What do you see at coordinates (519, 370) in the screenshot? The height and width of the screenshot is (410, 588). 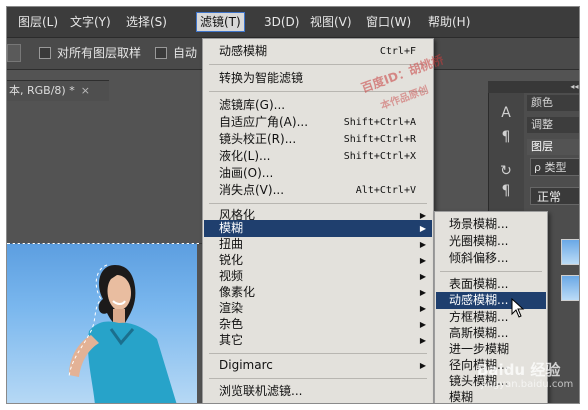 I see `baidu-watermark: Baidu 经验` at bounding box center [519, 370].